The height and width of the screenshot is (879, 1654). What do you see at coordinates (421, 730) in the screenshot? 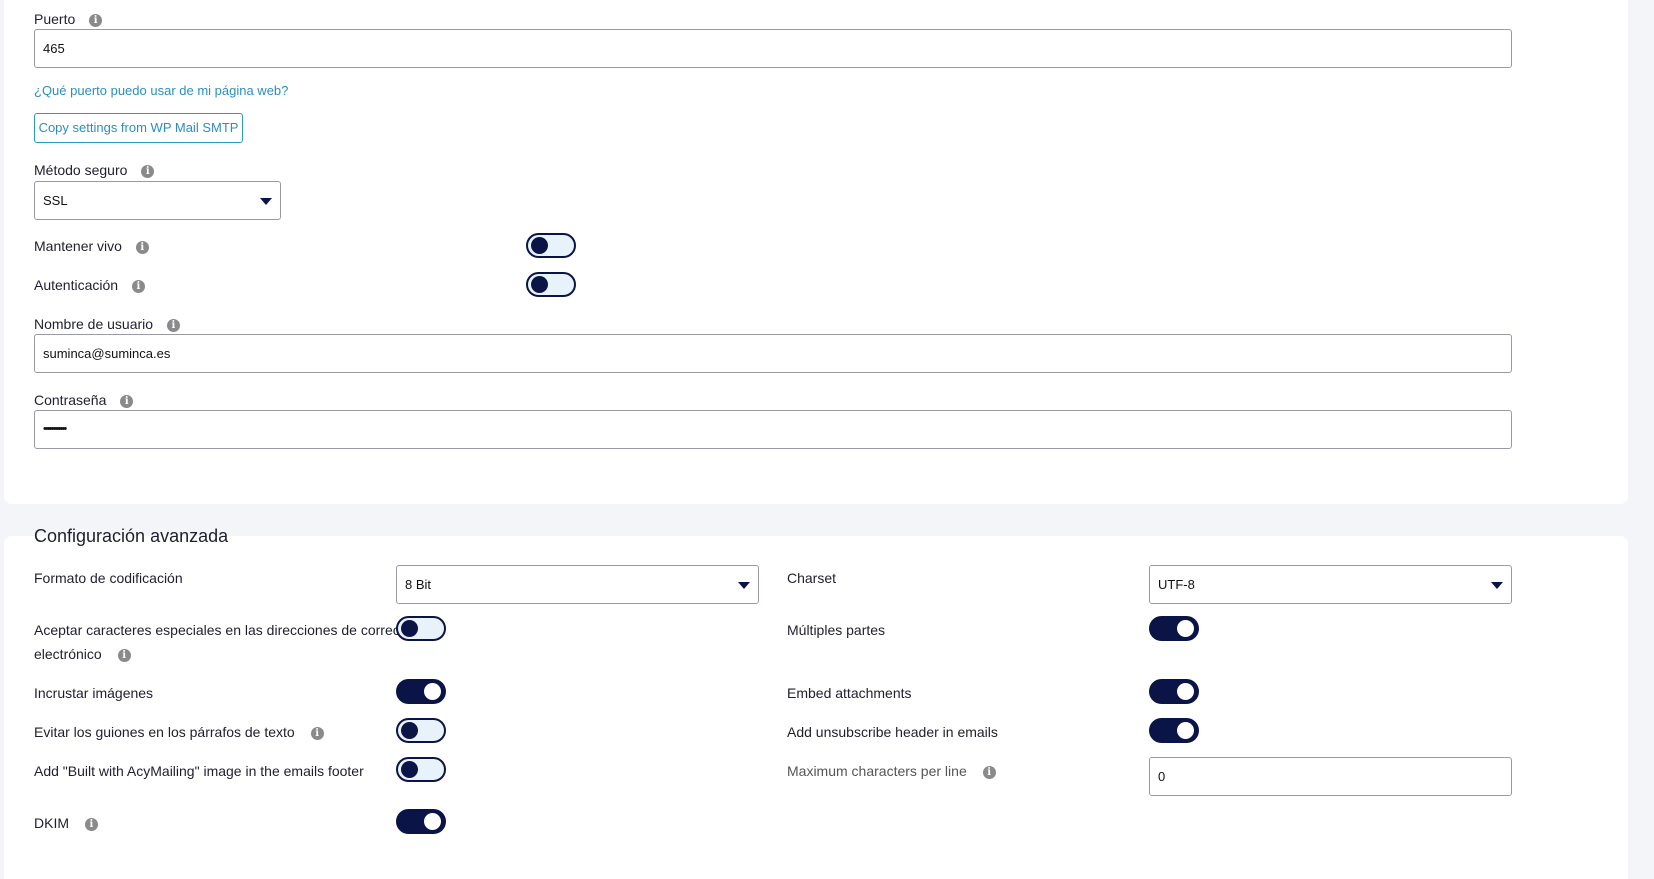
I see `avoid-hyphens-toggle` at bounding box center [421, 730].